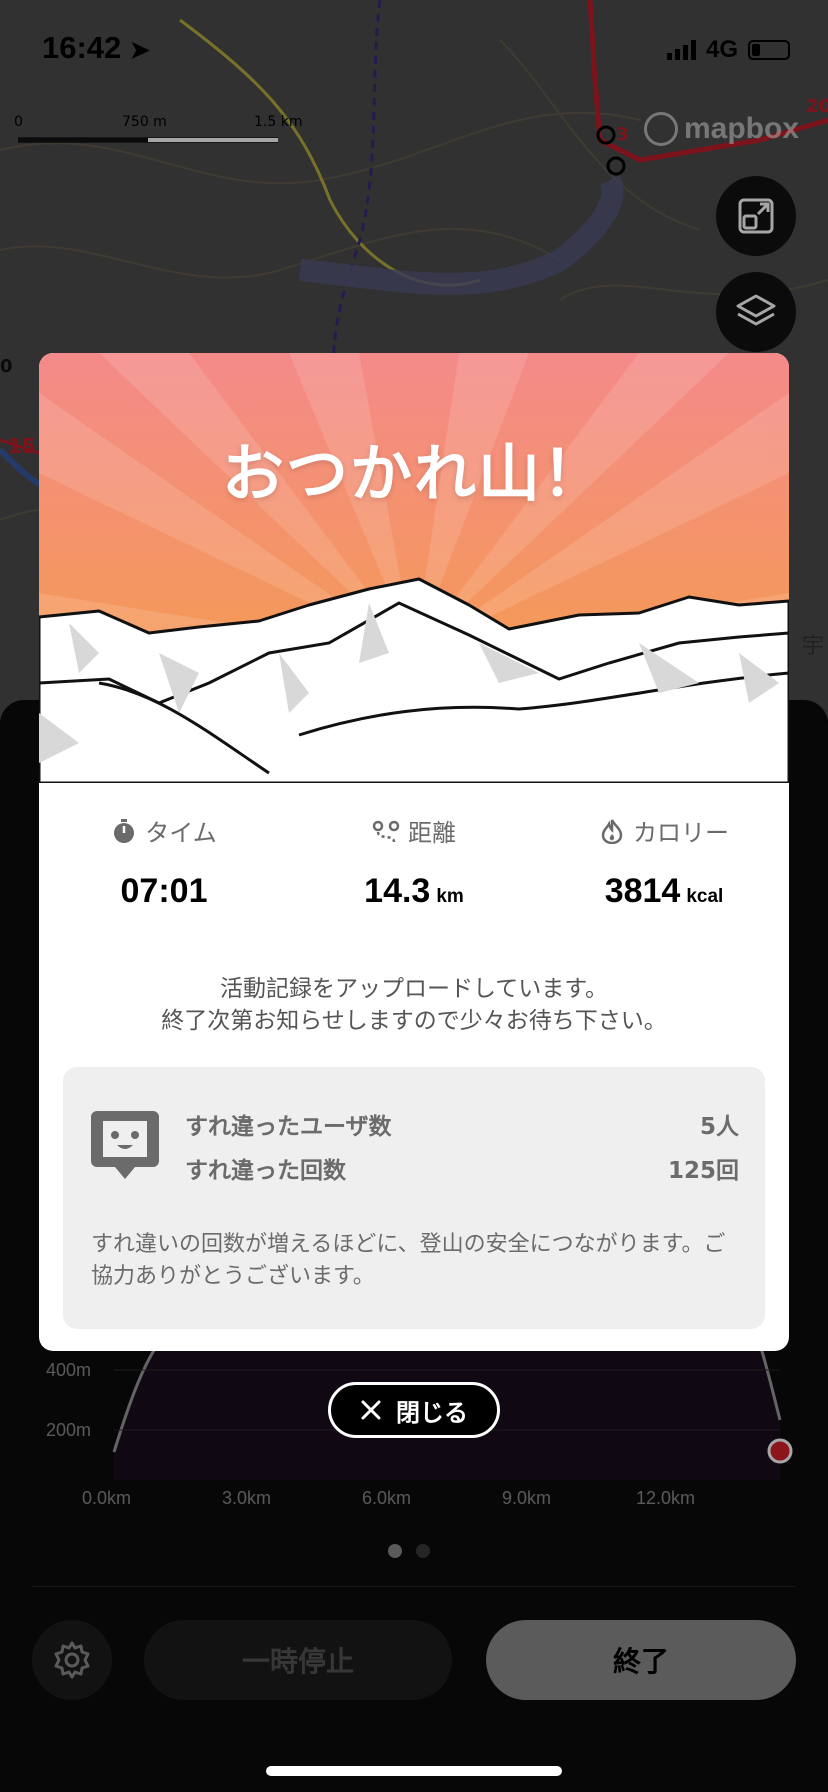 The height and width of the screenshot is (1792, 828). I want to click on close-button: 閉じる, so click(414, 1410).